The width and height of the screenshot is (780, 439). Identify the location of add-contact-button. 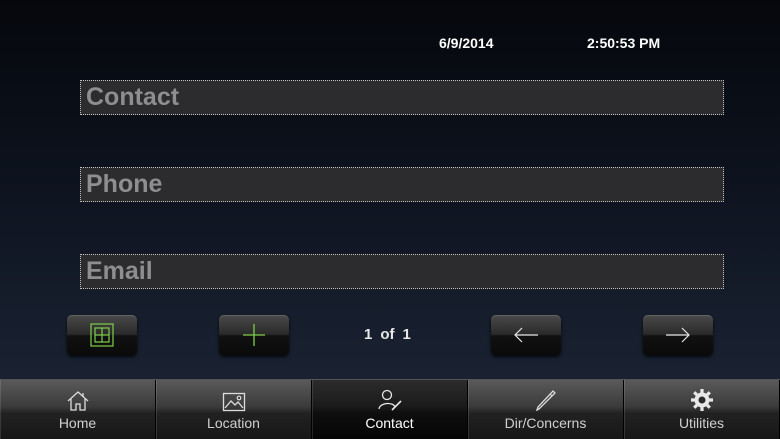
(254, 335).